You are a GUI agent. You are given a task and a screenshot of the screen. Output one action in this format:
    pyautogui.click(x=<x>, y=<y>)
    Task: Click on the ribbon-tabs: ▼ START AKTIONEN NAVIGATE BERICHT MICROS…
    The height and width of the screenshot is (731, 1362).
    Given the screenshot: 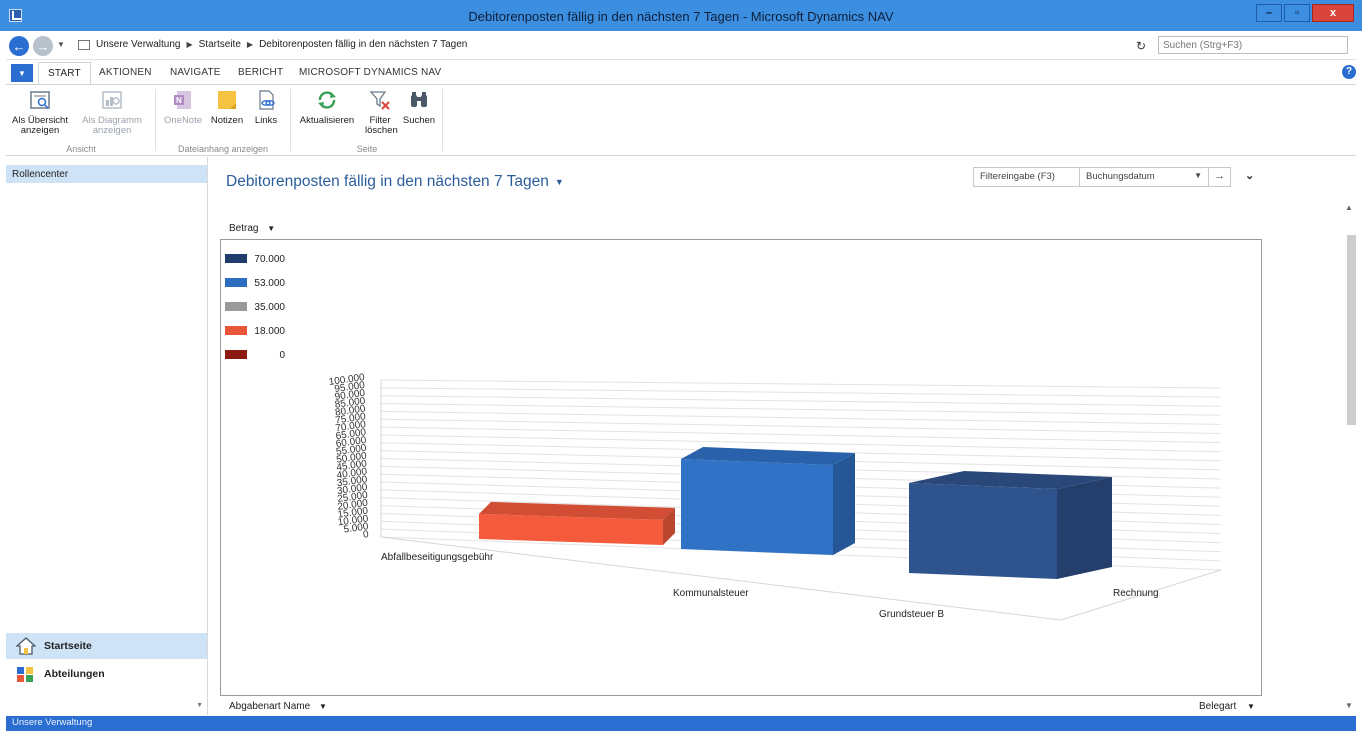 What is the action you would take?
    pyautogui.click(x=681, y=73)
    